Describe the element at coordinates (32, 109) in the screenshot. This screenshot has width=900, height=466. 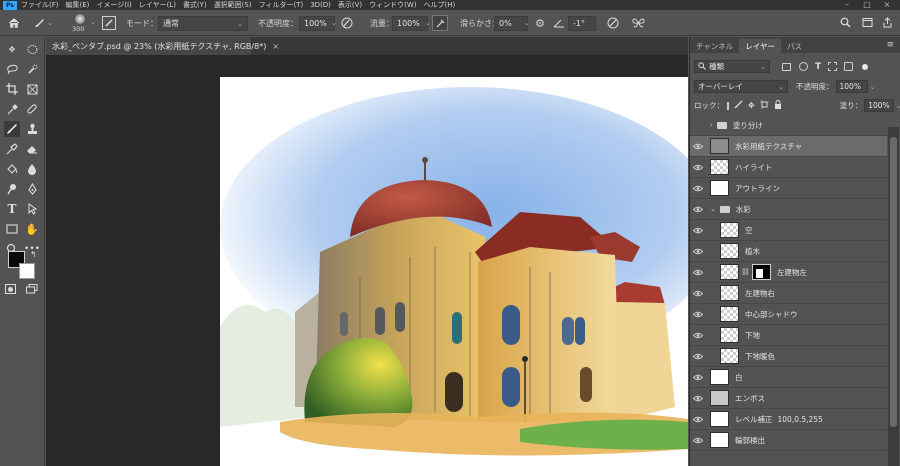
I see `healing-brush-tool-icon` at that location.